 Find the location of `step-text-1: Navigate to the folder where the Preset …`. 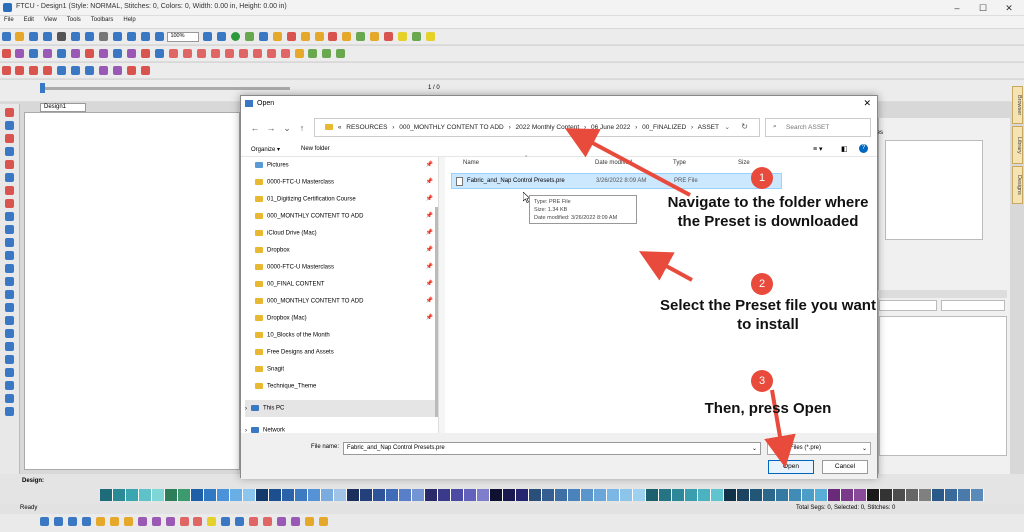

step-text-1: Navigate to the folder where the Preset … is located at coordinates (768, 212).